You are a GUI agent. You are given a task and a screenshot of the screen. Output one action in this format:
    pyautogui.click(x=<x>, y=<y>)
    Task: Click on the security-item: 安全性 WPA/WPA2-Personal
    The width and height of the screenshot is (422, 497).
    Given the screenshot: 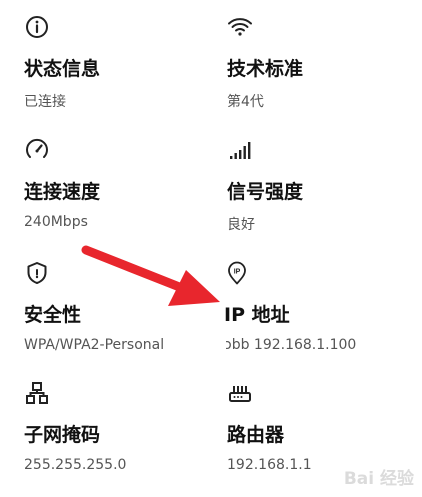 What is the action you would take?
    pyautogui.click(x=124, y=318)
    